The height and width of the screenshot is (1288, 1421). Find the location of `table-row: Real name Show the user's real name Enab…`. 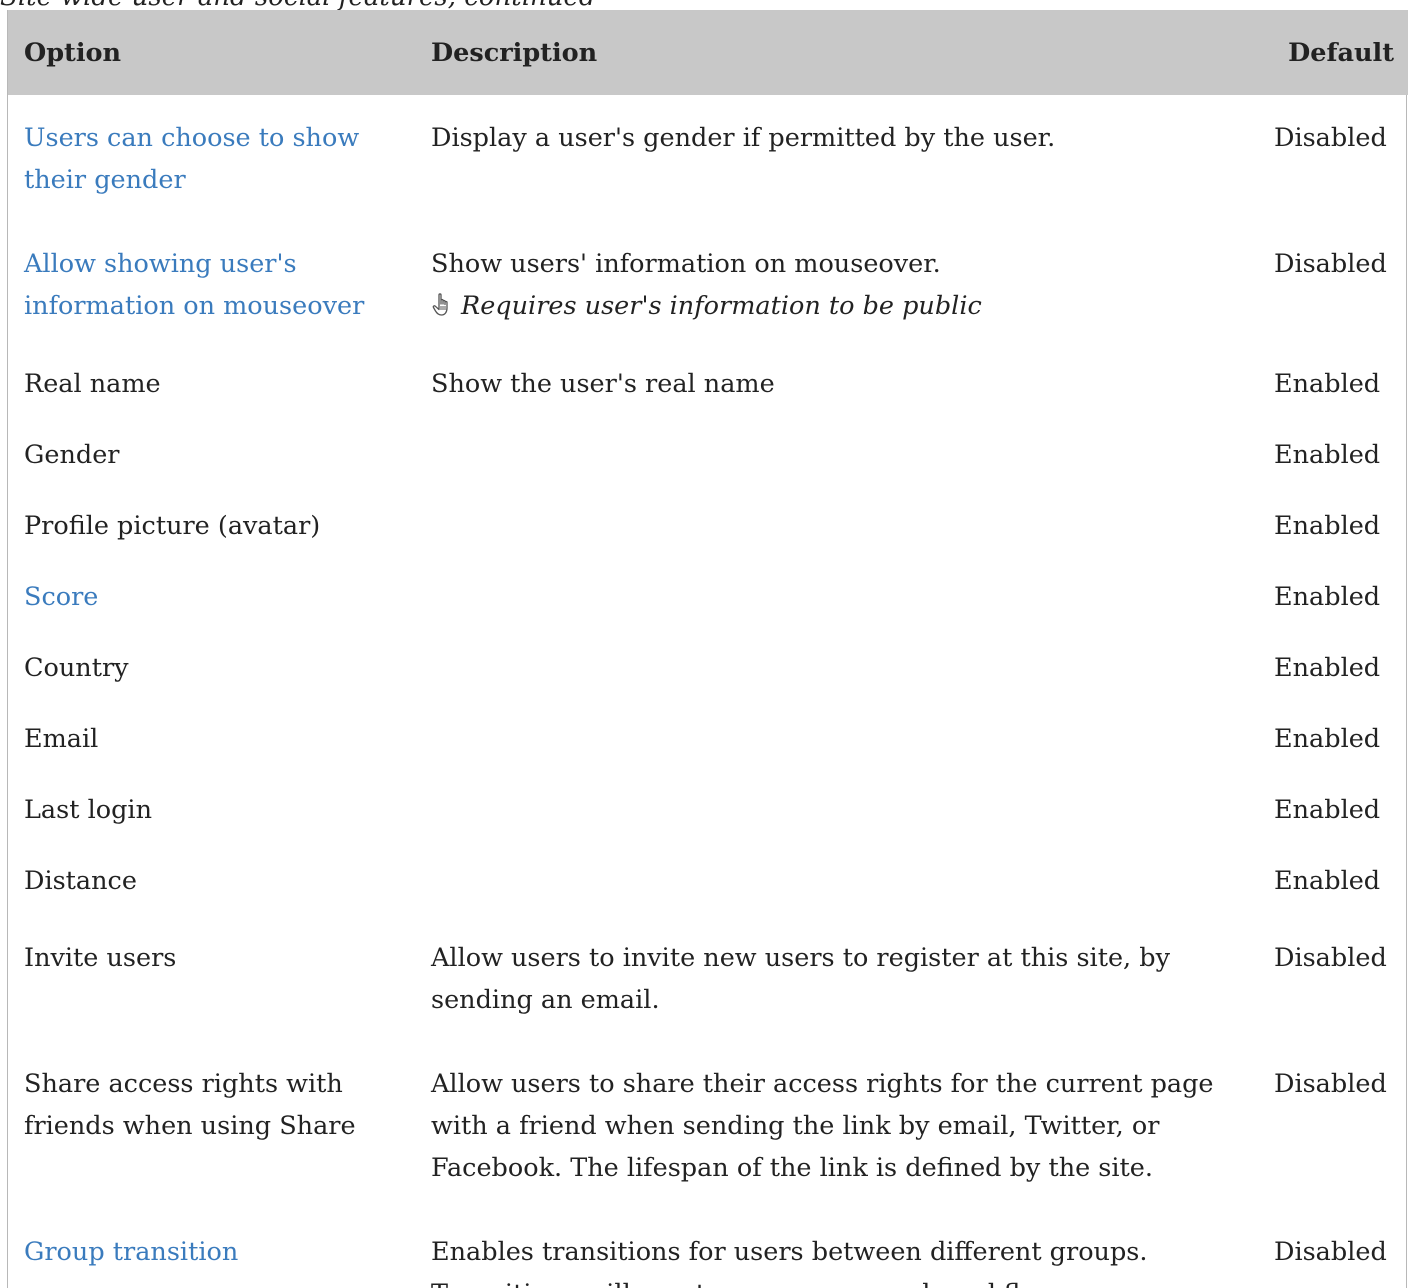

table-row: Real name Show the user's real name Enab… is located at coordinates (708, 384).